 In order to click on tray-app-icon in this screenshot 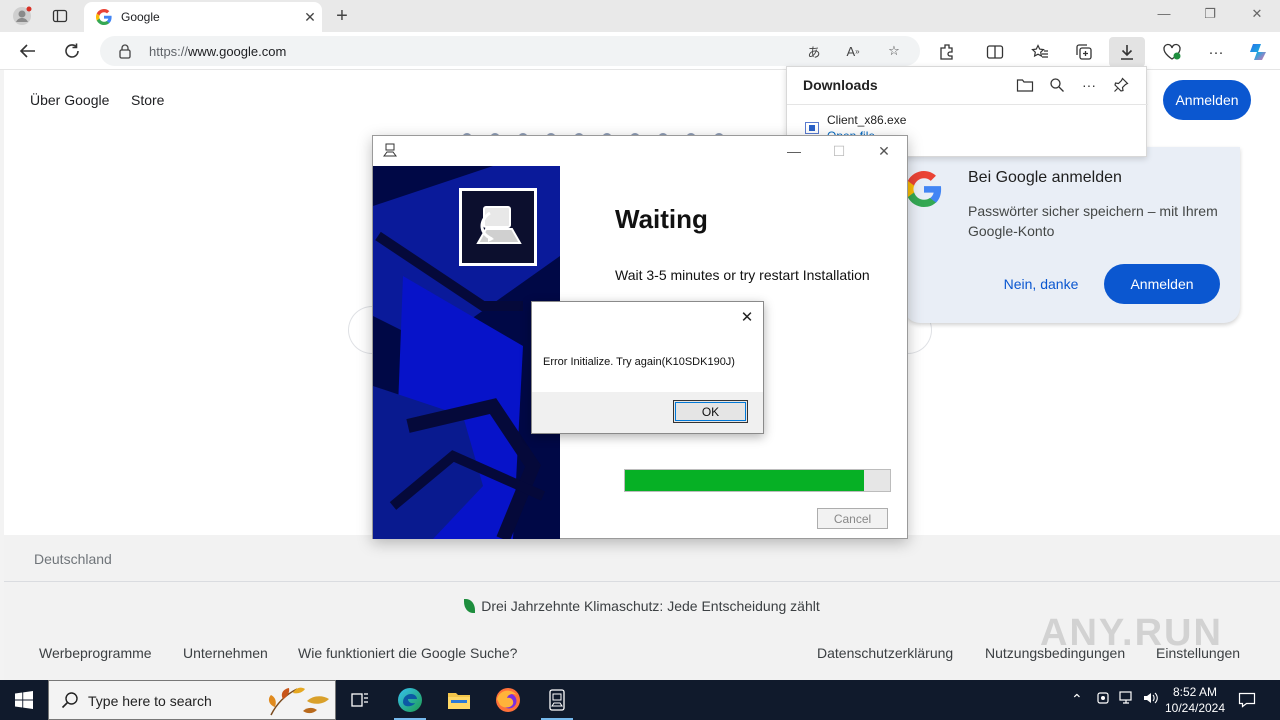, I will do `click(1103, 699)`.